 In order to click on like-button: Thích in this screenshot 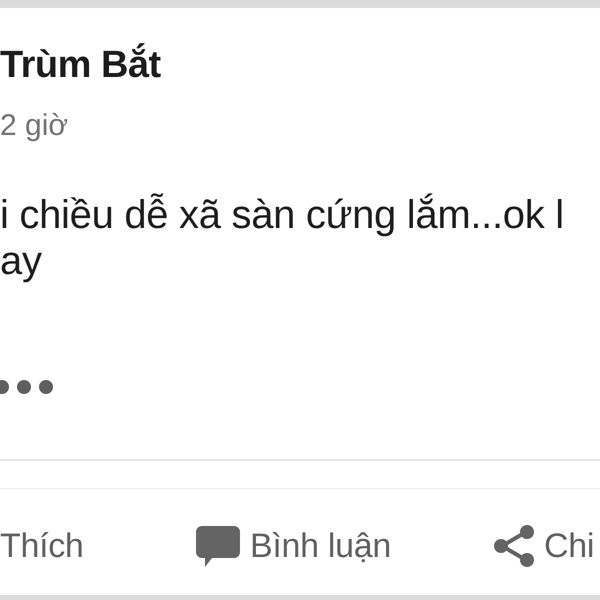, I will do `click(42, 546)`.